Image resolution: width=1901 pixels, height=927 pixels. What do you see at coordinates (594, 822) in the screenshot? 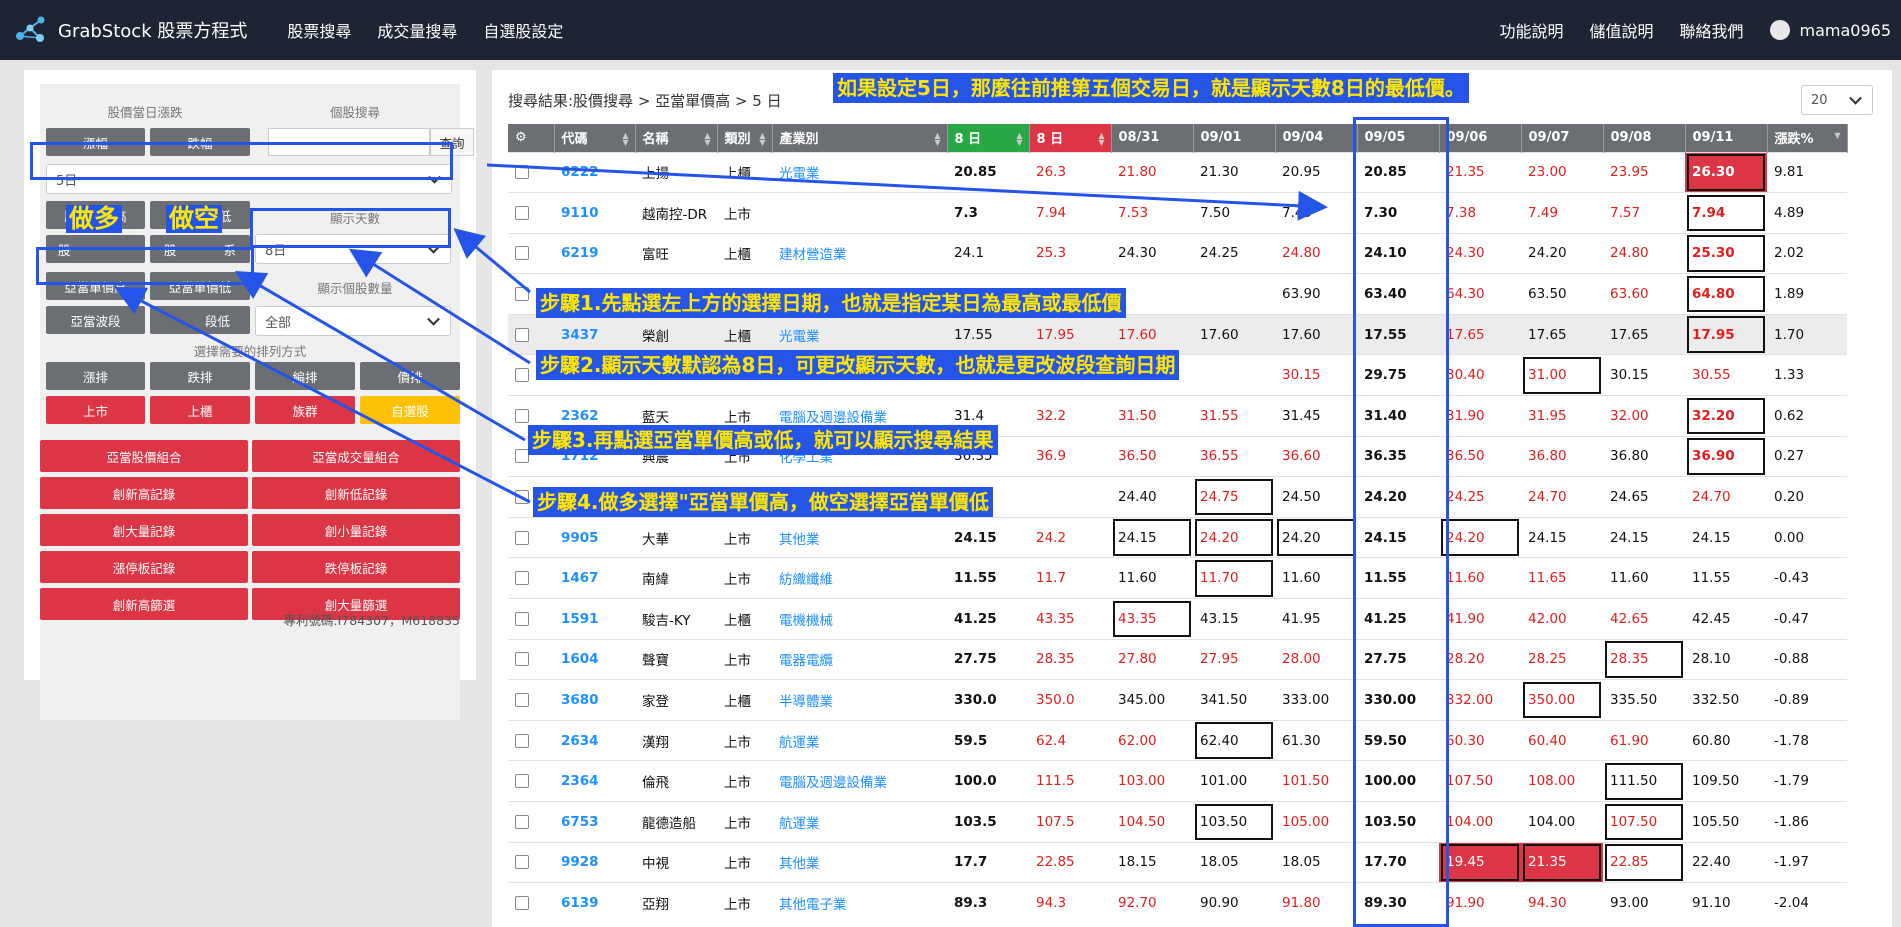
I see `stock-code-link: 6753` at bounding box center [594, 822].